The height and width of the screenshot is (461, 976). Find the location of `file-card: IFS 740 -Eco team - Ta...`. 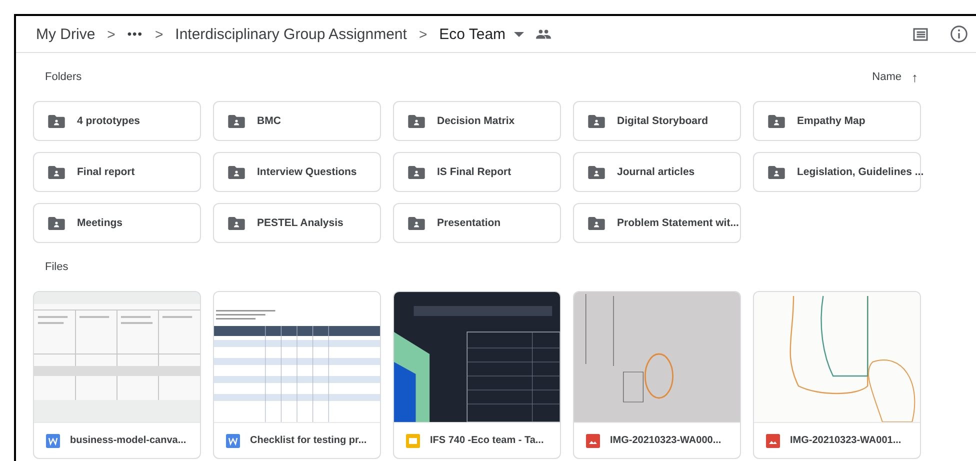

file-card: IFS 740 -Eco team - Ta... is located at coordinates (477, 375).